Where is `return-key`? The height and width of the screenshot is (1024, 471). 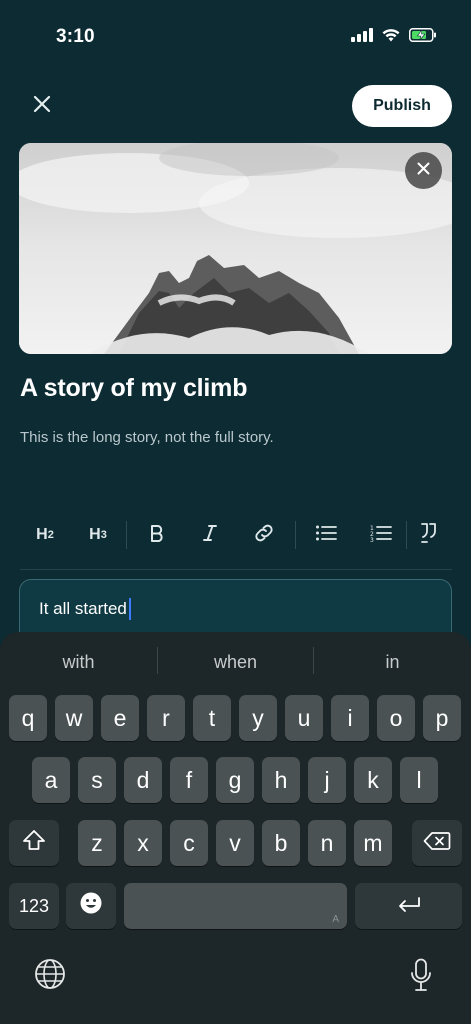 return-key is located at coordinates (408, 906).